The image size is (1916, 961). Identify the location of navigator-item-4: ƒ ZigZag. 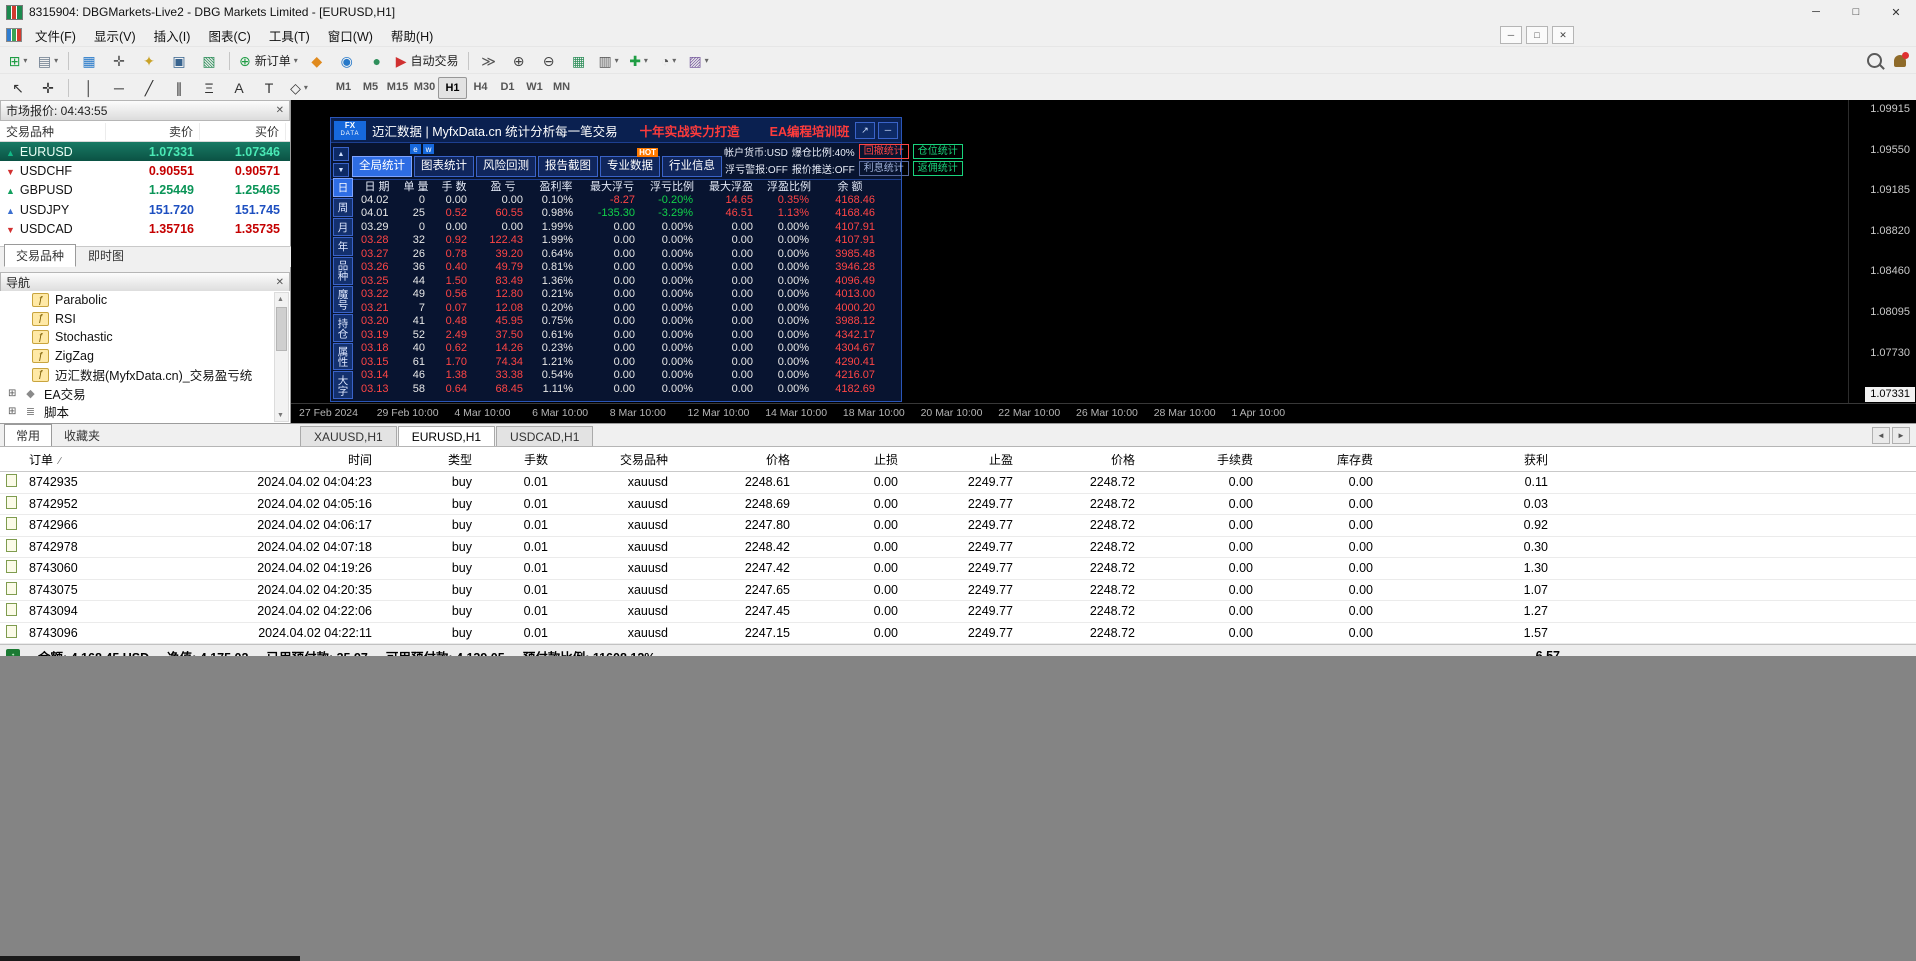
(145, 356).